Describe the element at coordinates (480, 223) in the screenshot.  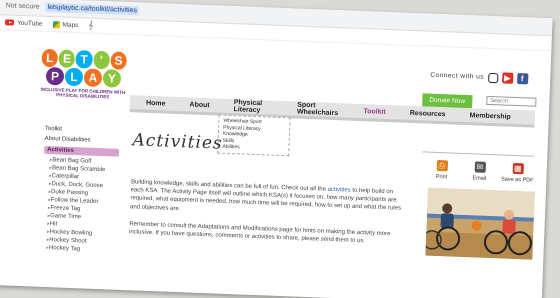
I see `wheelchair-basketball-photo` at that location.